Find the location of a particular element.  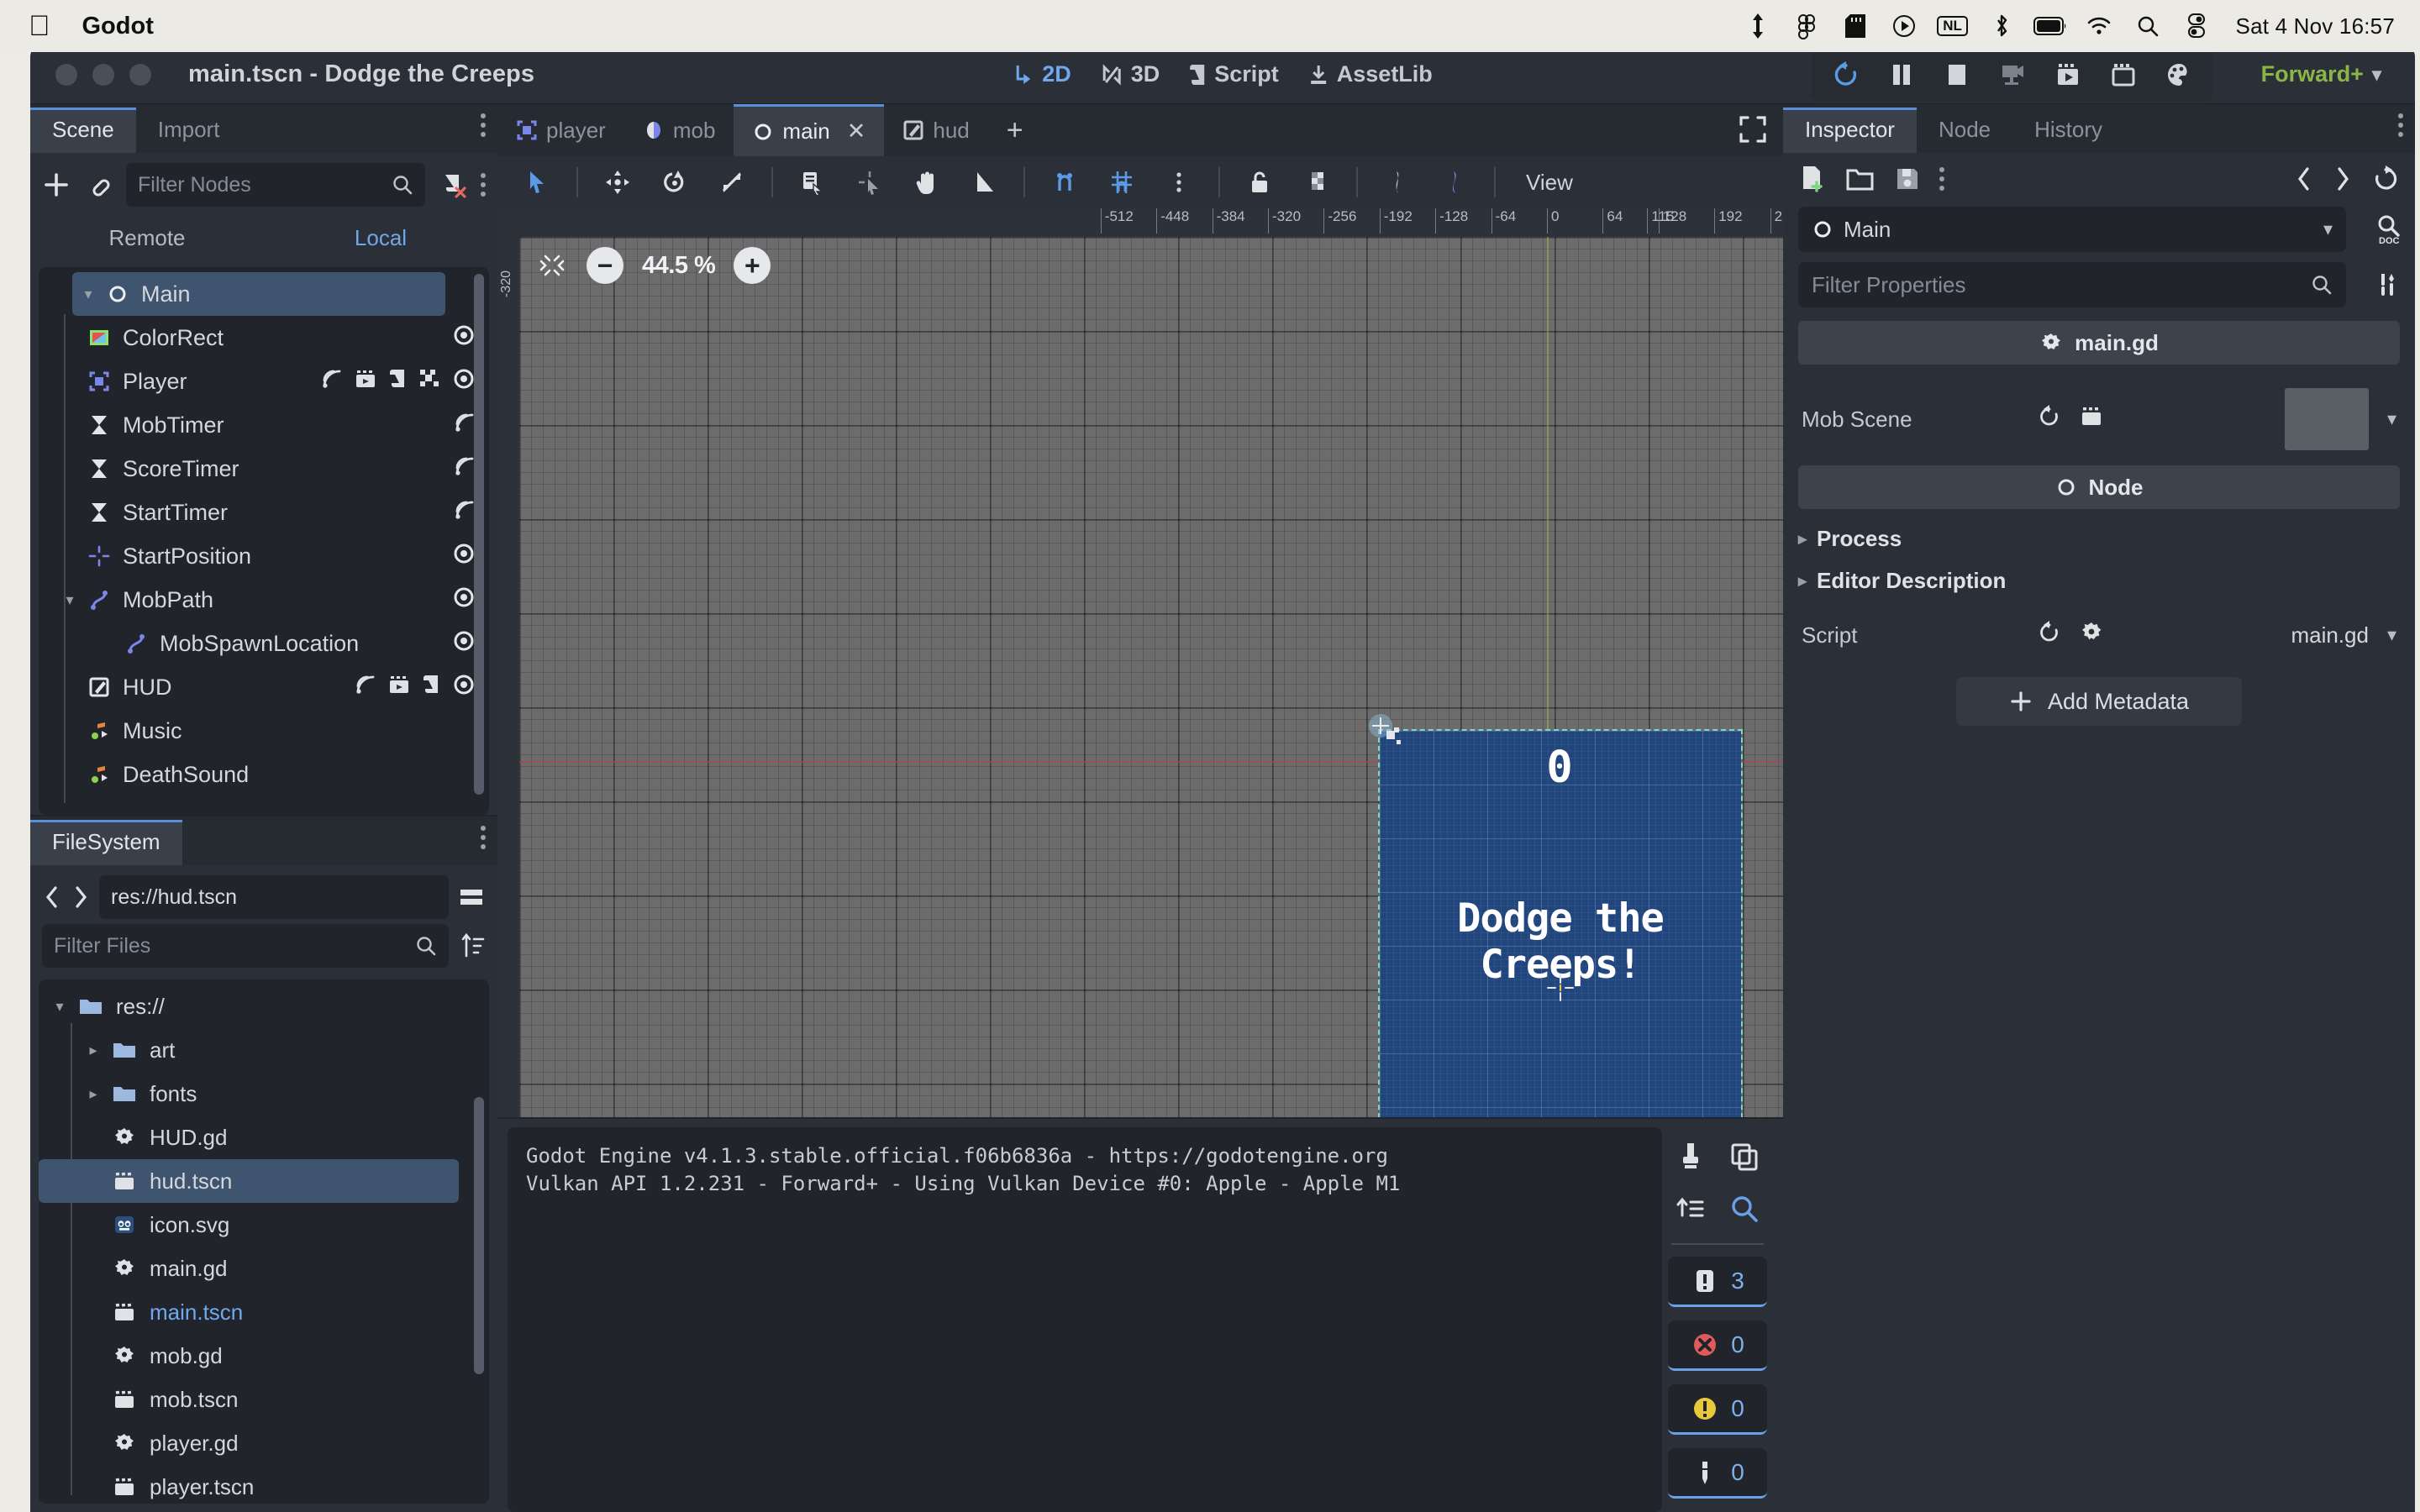

script-settings-icon is located at coordinates (2091, 635).